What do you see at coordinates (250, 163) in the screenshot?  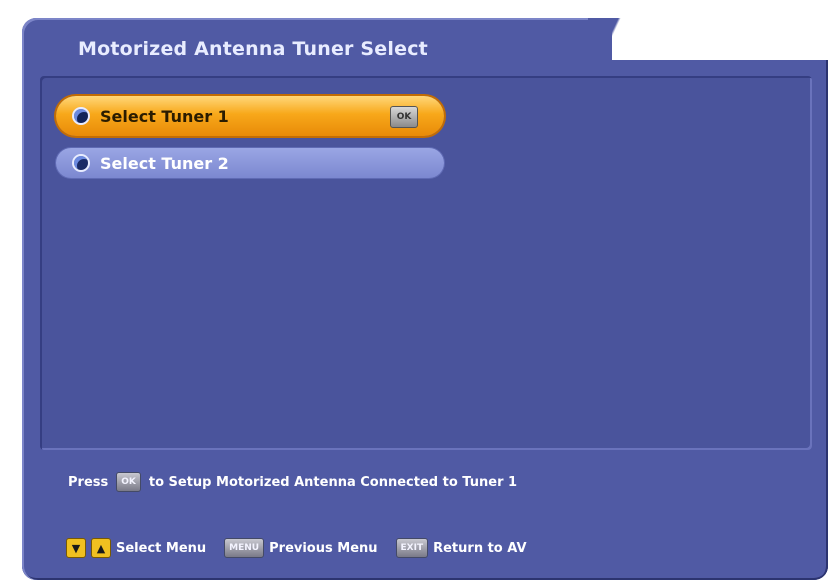 I see `menu-item-select-tuner-2: Select Tuner 2` at bounding box center [250, 163].